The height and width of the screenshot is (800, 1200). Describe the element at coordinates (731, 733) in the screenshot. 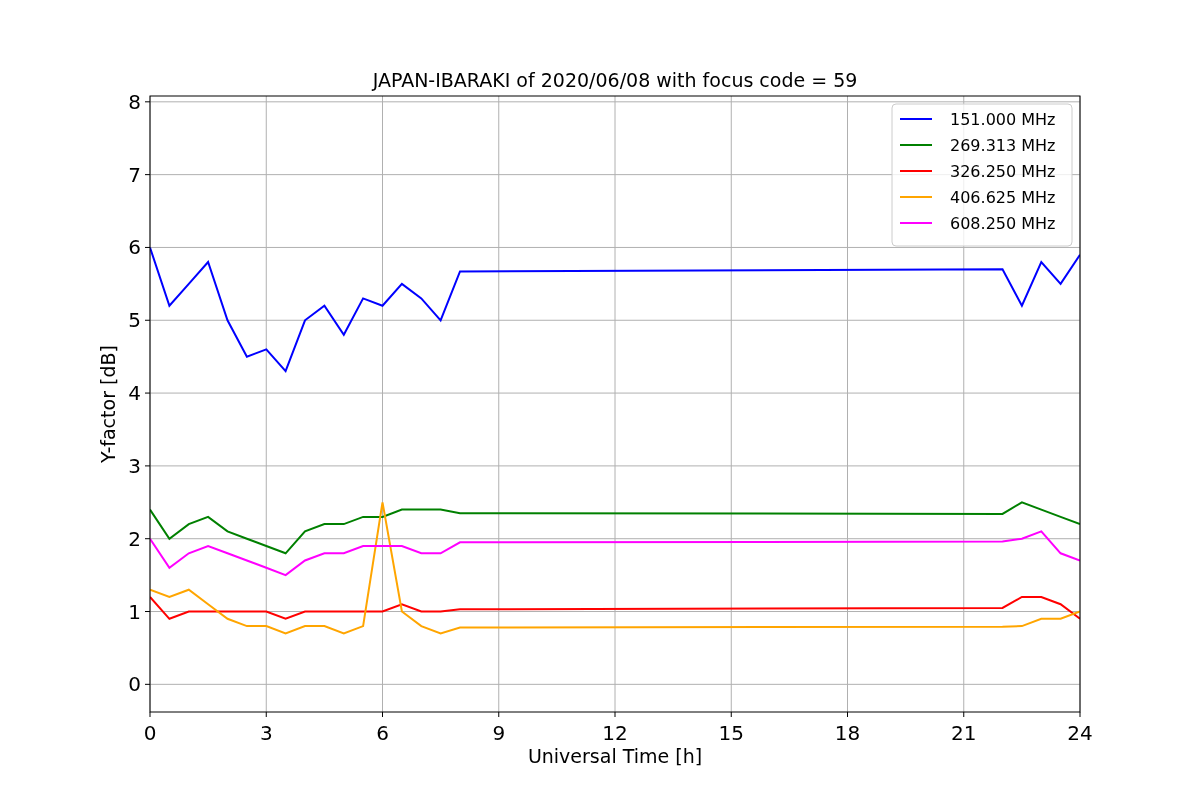

I see `x-tick-label: 15` at that location.